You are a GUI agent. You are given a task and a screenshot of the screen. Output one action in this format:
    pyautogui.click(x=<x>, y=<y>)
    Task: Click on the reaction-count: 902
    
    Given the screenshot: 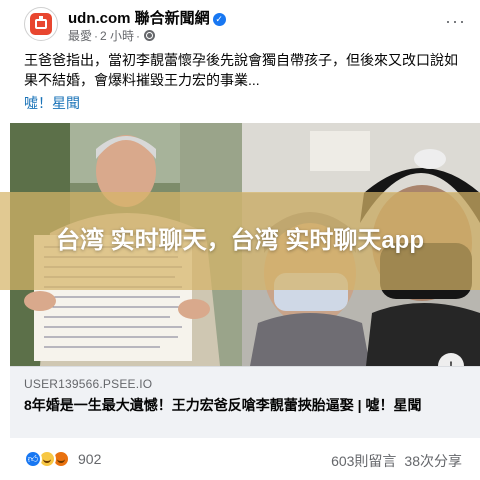 What is the action you would take?
    pyautogui.click(x=89, y=459)
    